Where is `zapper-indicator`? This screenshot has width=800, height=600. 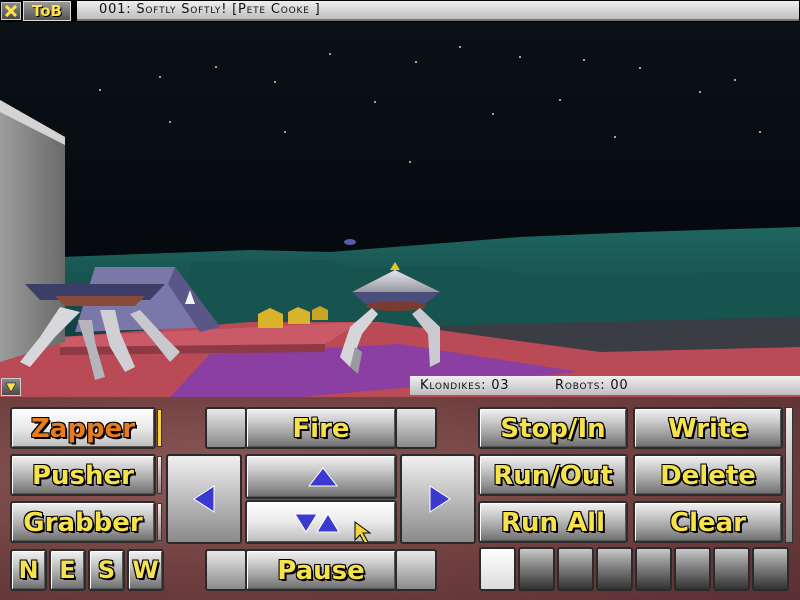
zapper-indicator is located at coordinates (159, 428).